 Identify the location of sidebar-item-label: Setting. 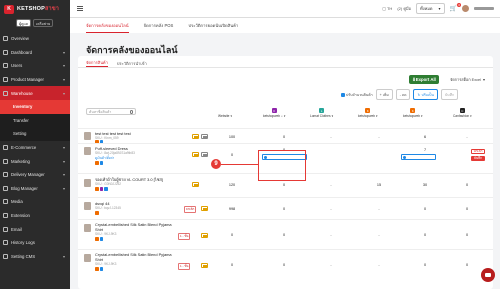
(20, 134).